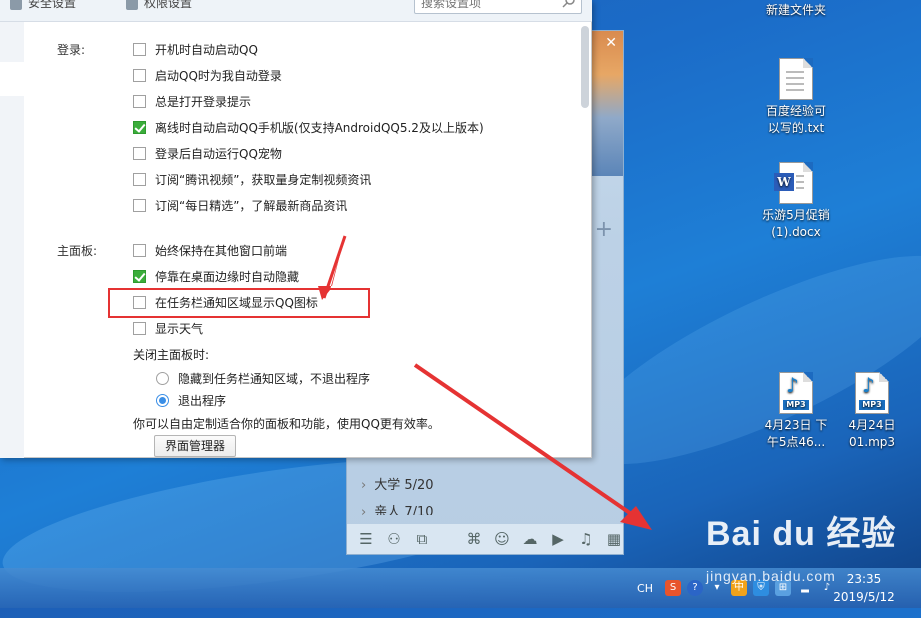 This screenshot has height=618, width=921. Describe the element at coordinates (645, 588) in the screenshot. I see `language-indicator: CH` at that location.